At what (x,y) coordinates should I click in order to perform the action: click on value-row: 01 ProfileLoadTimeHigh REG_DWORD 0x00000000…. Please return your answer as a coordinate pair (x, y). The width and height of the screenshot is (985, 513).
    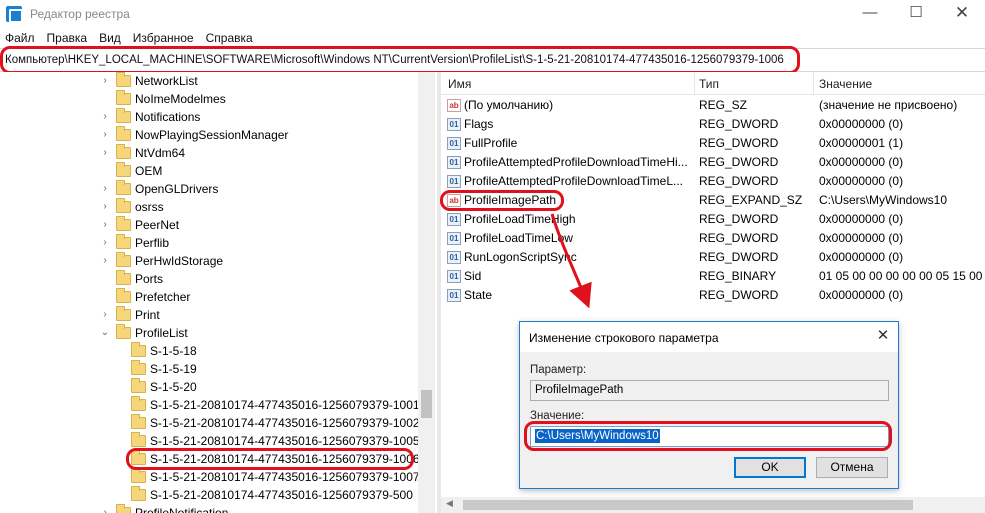
    Looking at the image, I should click on (713, 219).